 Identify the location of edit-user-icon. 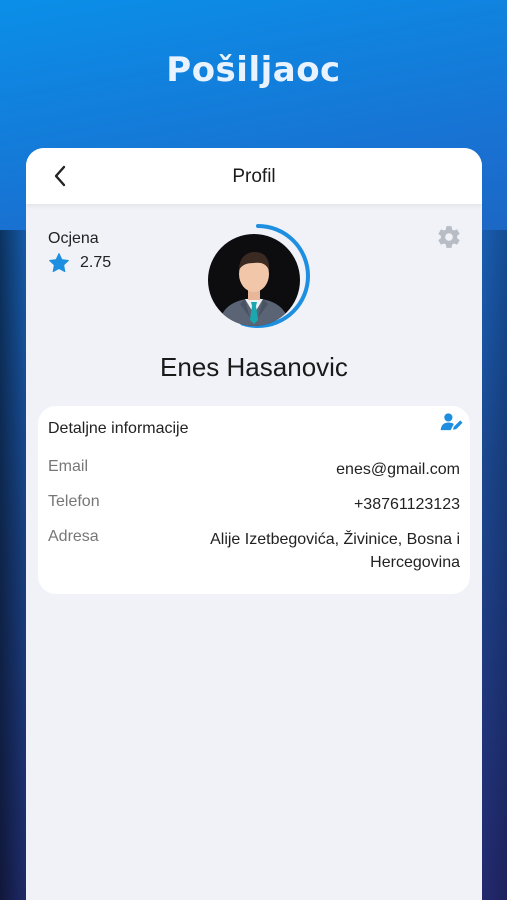
(452, 422).